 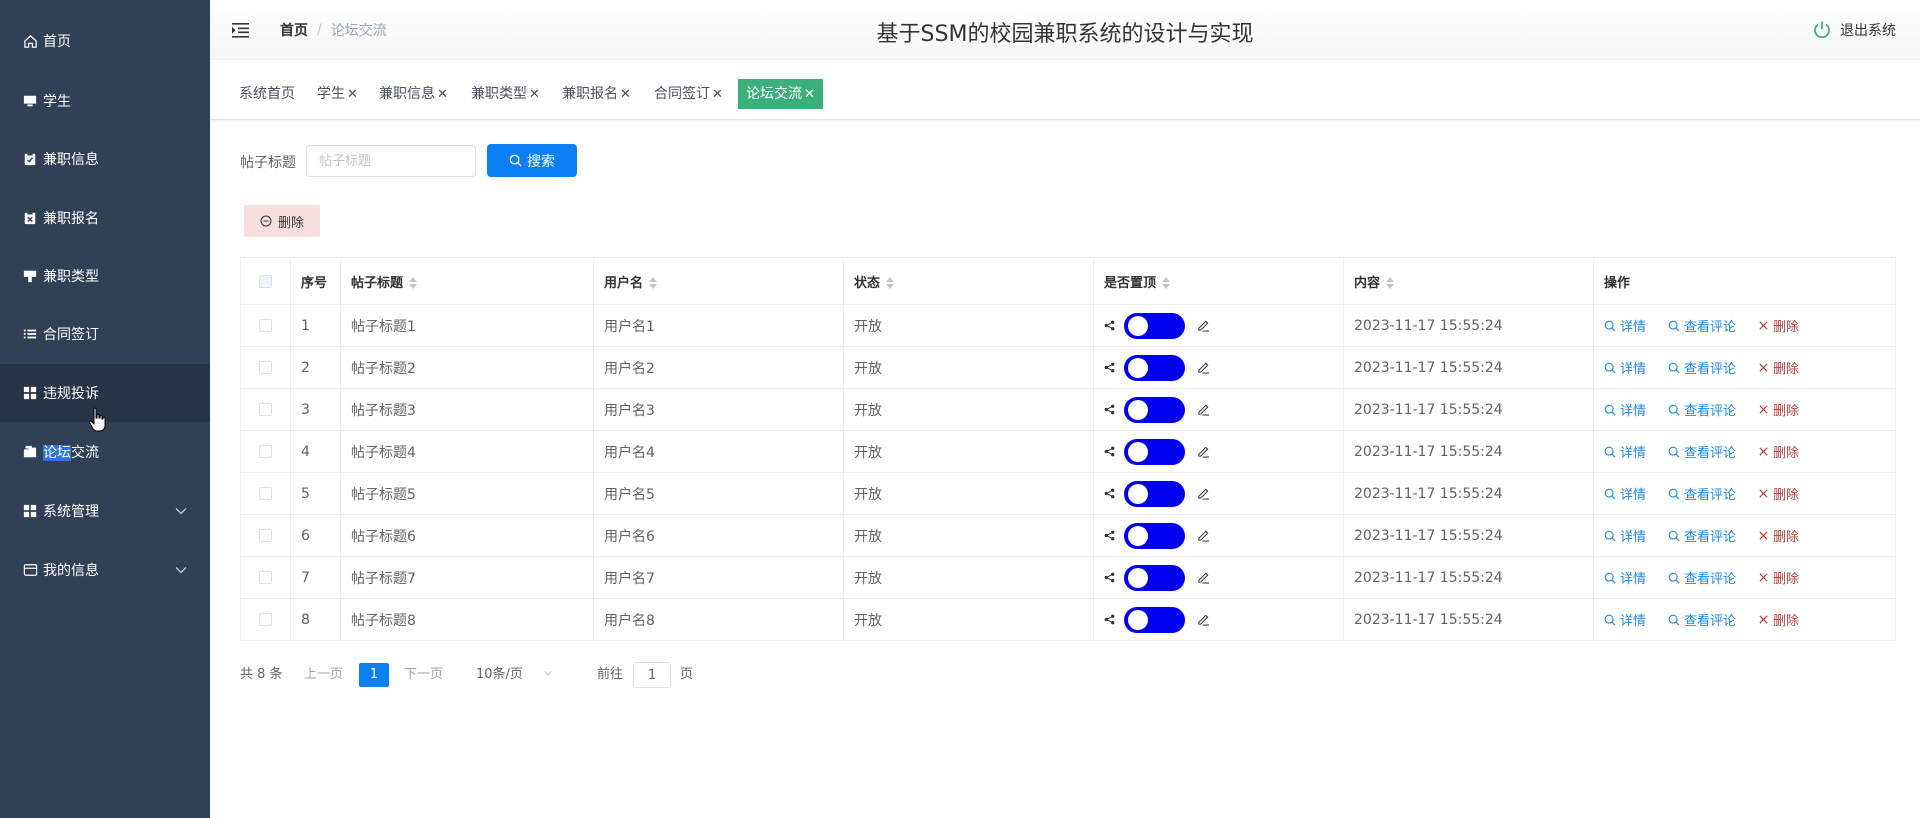 What do you see at coordinates (105, 41) in the screenshot?
I see `sidebar-item-home: 首页` at bounding box center [105, 41].